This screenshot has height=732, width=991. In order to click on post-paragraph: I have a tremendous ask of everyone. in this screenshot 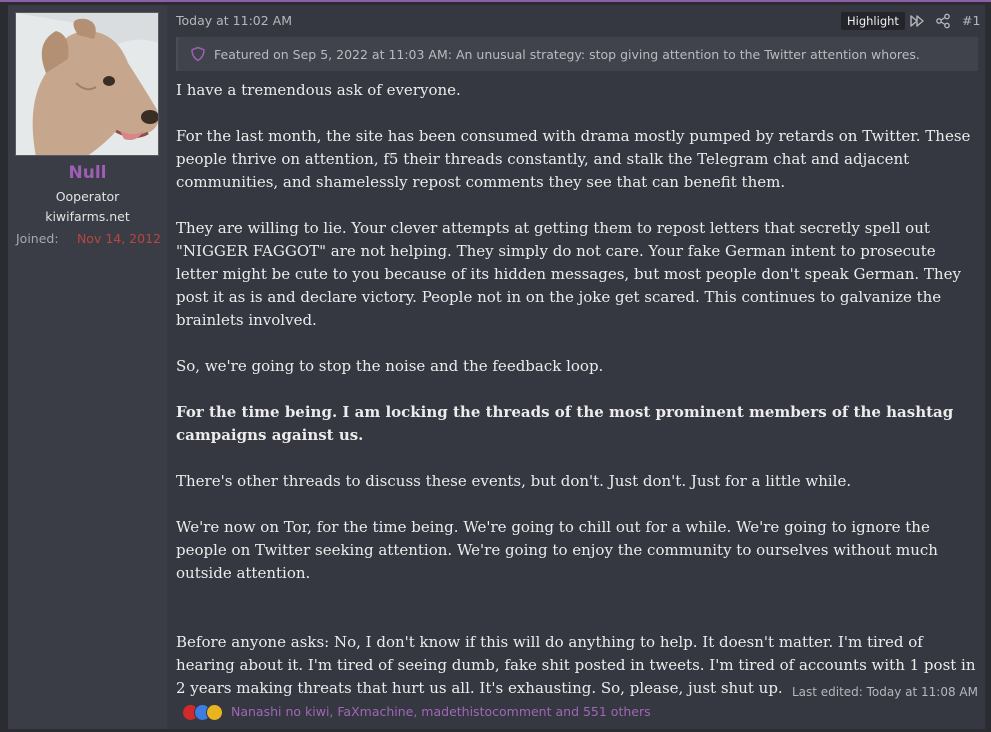, I will do `click(318, 90)`.